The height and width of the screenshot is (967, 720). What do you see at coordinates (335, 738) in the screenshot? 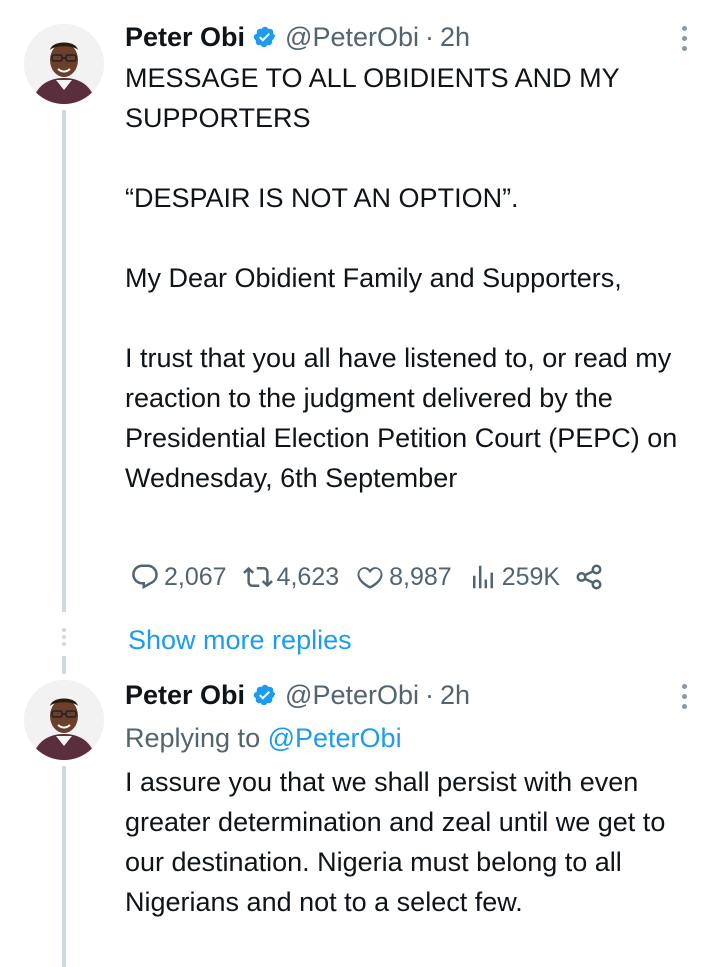
I see `replying-to-handle-link: @PeterObi` at bounding box center [335, 738].